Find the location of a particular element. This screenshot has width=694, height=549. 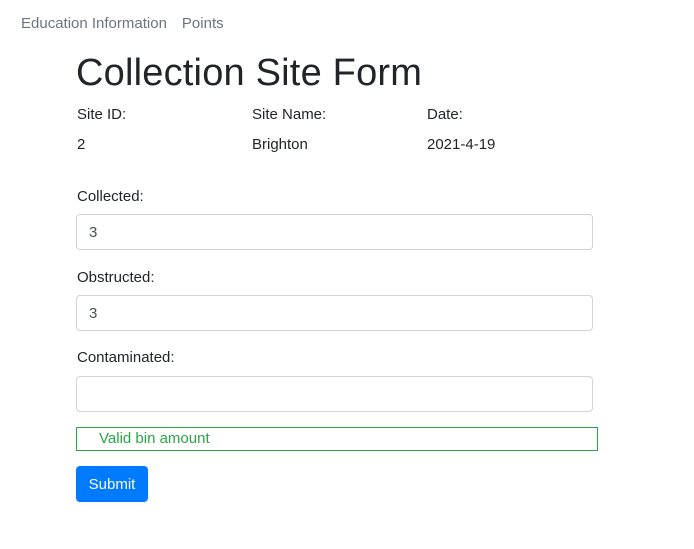

page-title: Collection Site Form is located at coordinates (249, 73).